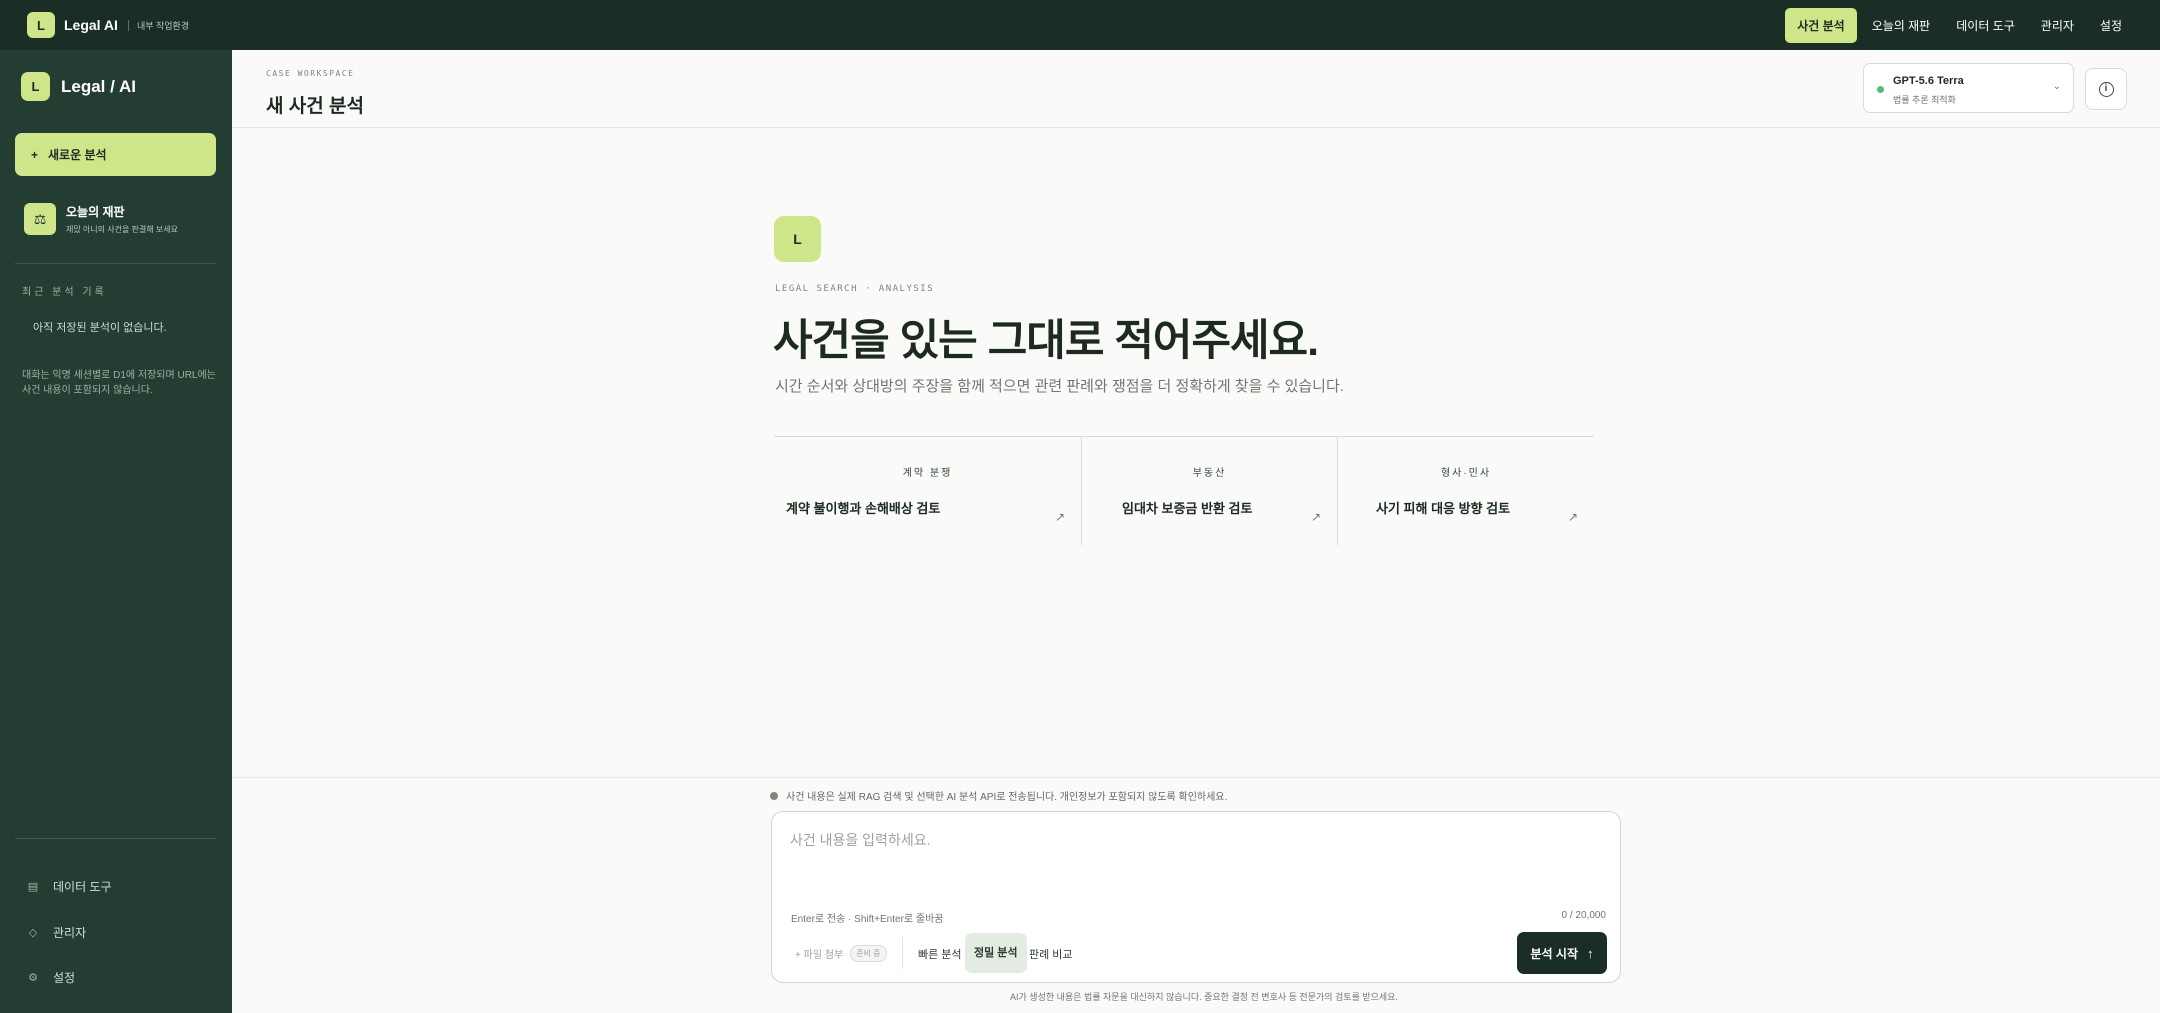 This screenshot has height=1013, width=2160. Describe the element at coordinates (1187, 508) in the screenshot. I see `card-title: 임대차 보증금 반환 검토` at that location.